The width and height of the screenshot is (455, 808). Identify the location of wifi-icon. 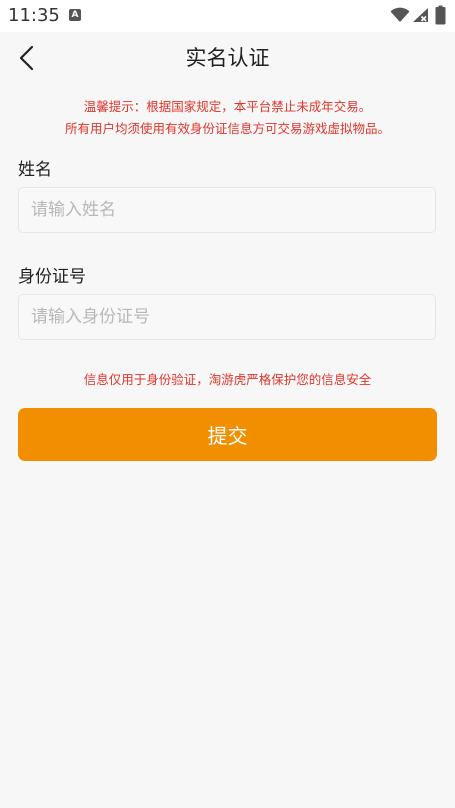
(400, 14).